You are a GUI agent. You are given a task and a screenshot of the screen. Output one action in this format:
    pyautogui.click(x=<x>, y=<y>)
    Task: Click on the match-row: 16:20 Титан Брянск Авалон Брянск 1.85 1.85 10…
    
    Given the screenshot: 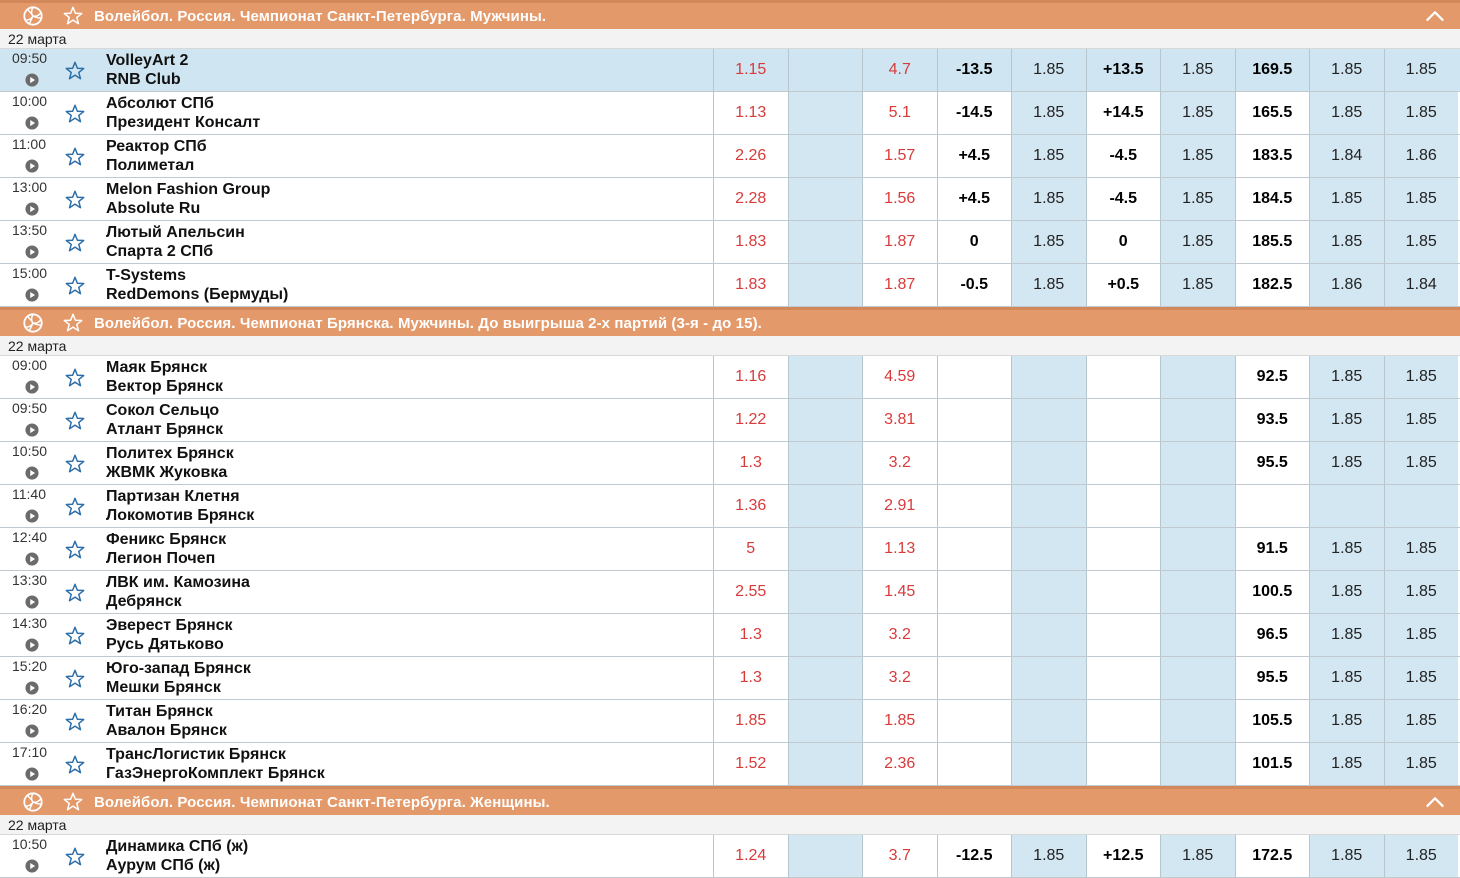 What is the action you would take?
    pyautogui.click(x=730, y=721)
    